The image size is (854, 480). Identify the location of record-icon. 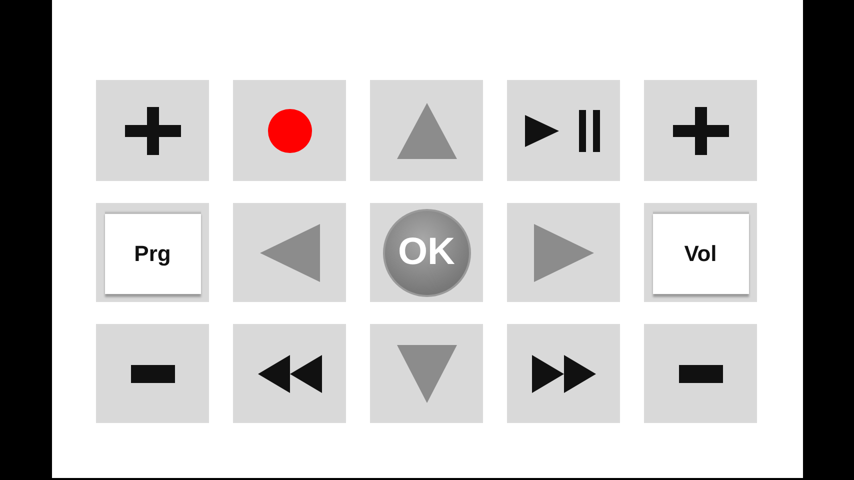
(290, 130).